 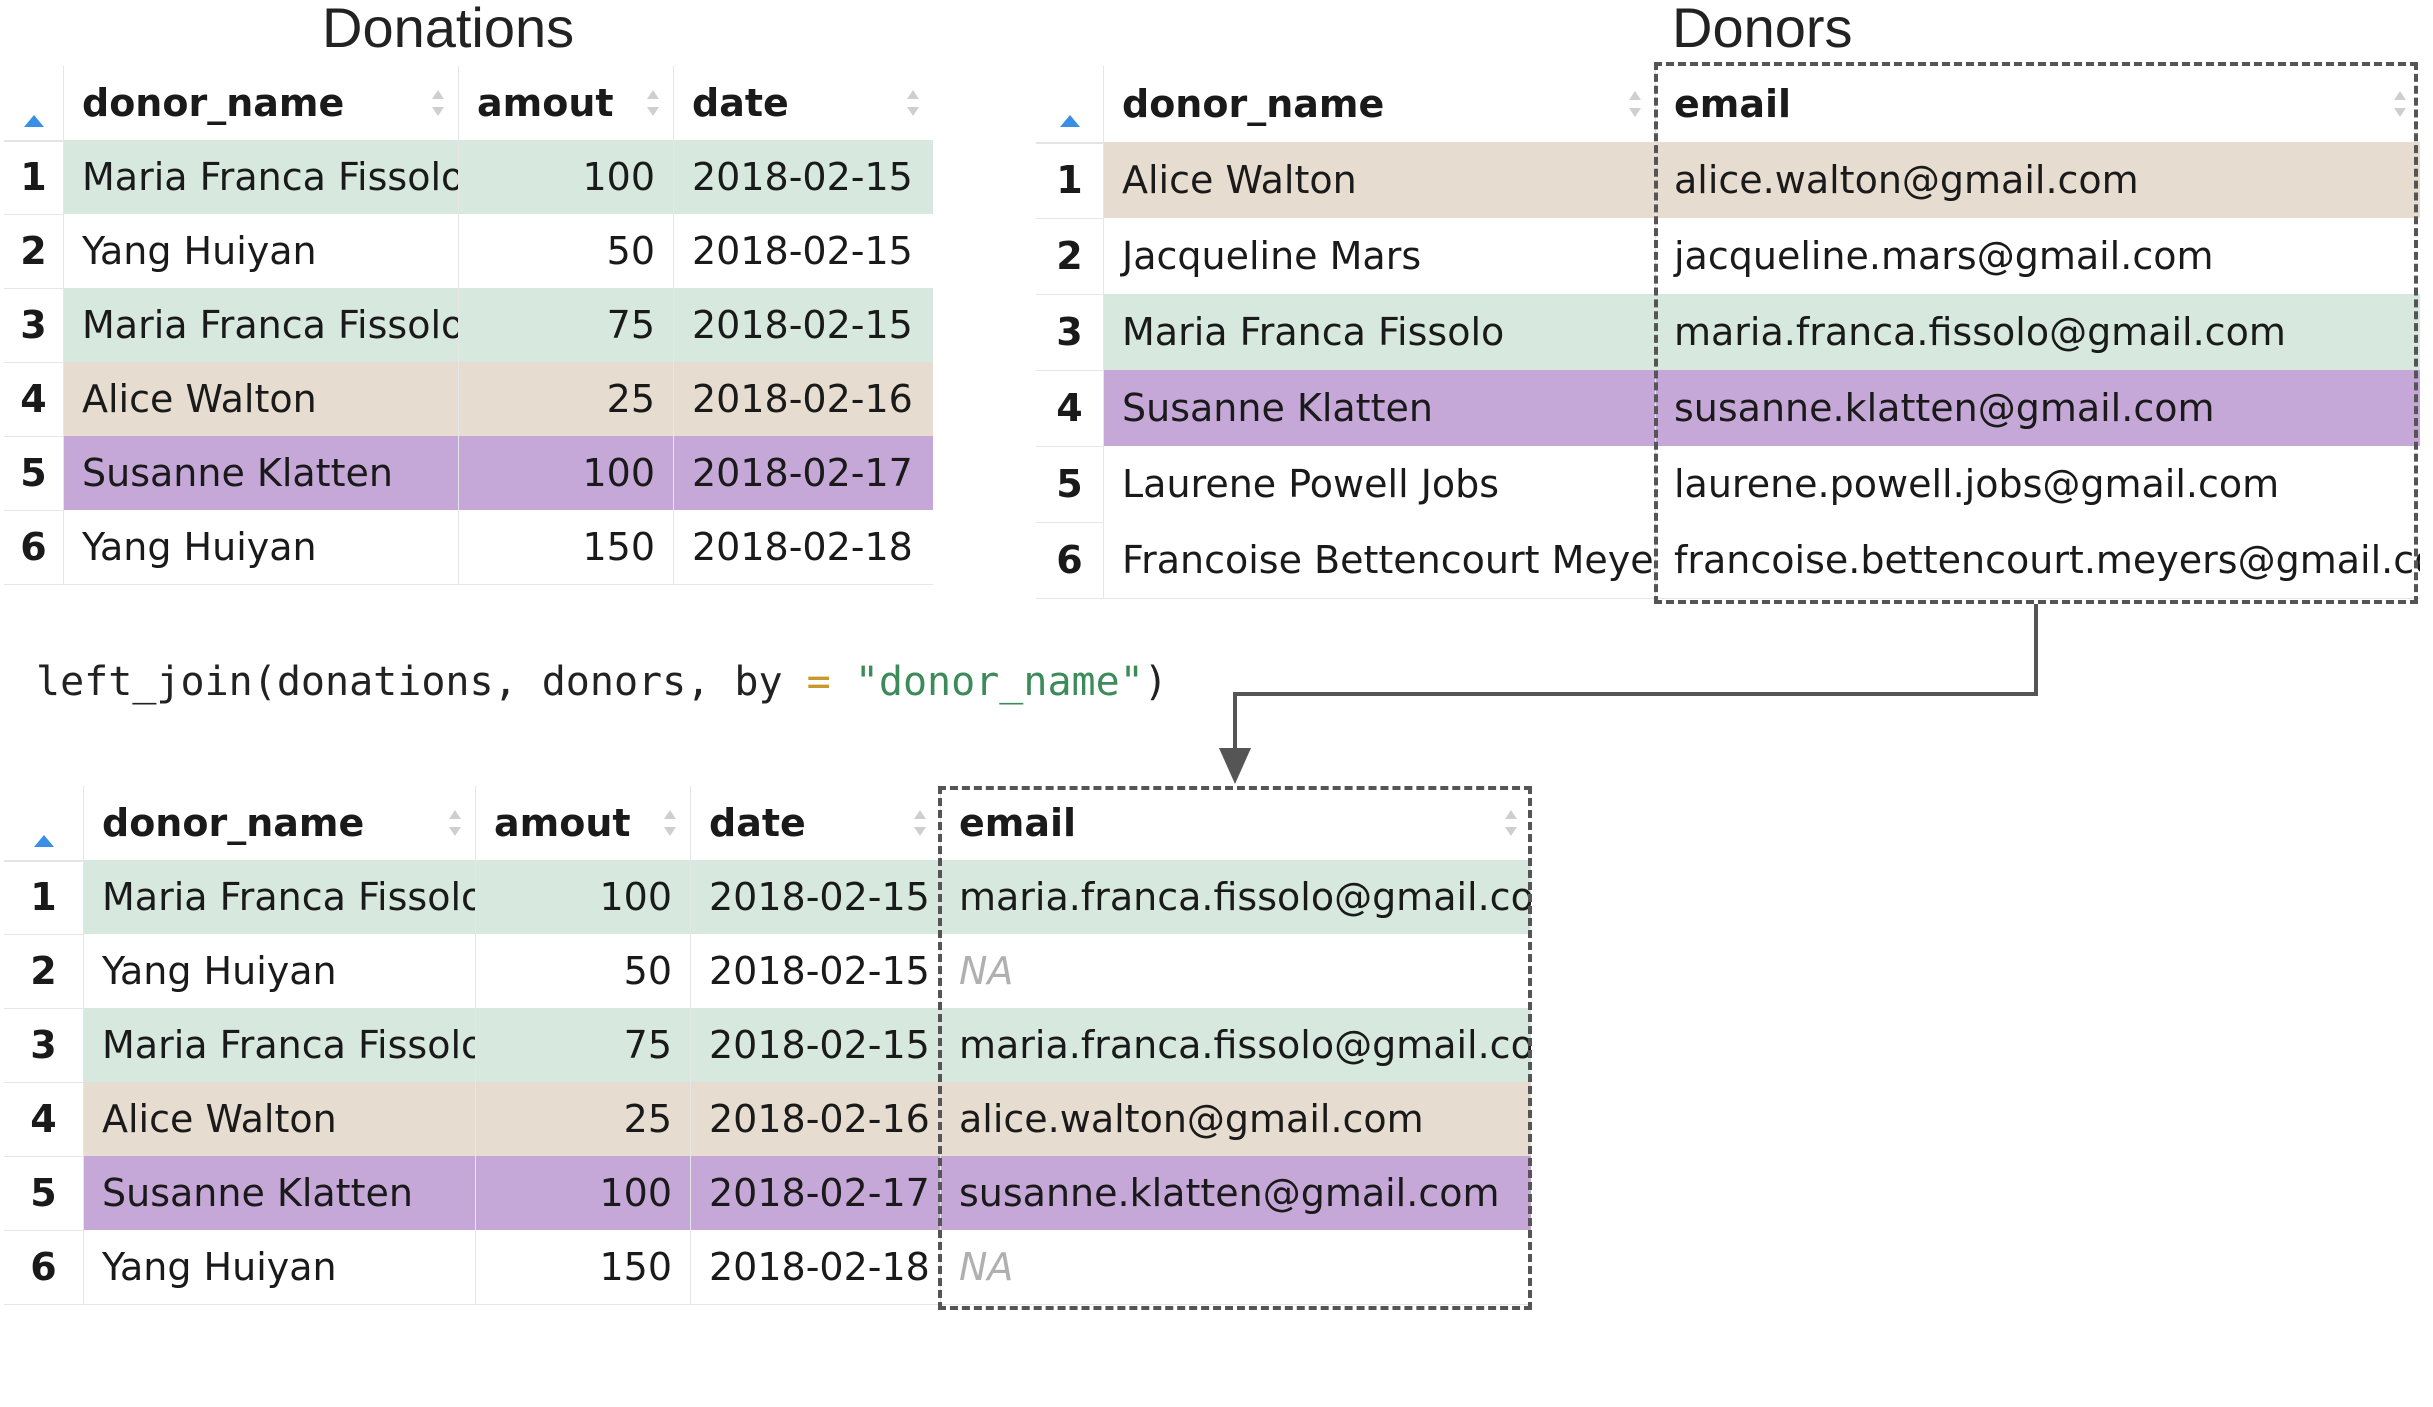 I want to click on join-arrow, so click(x=1628, y=694).